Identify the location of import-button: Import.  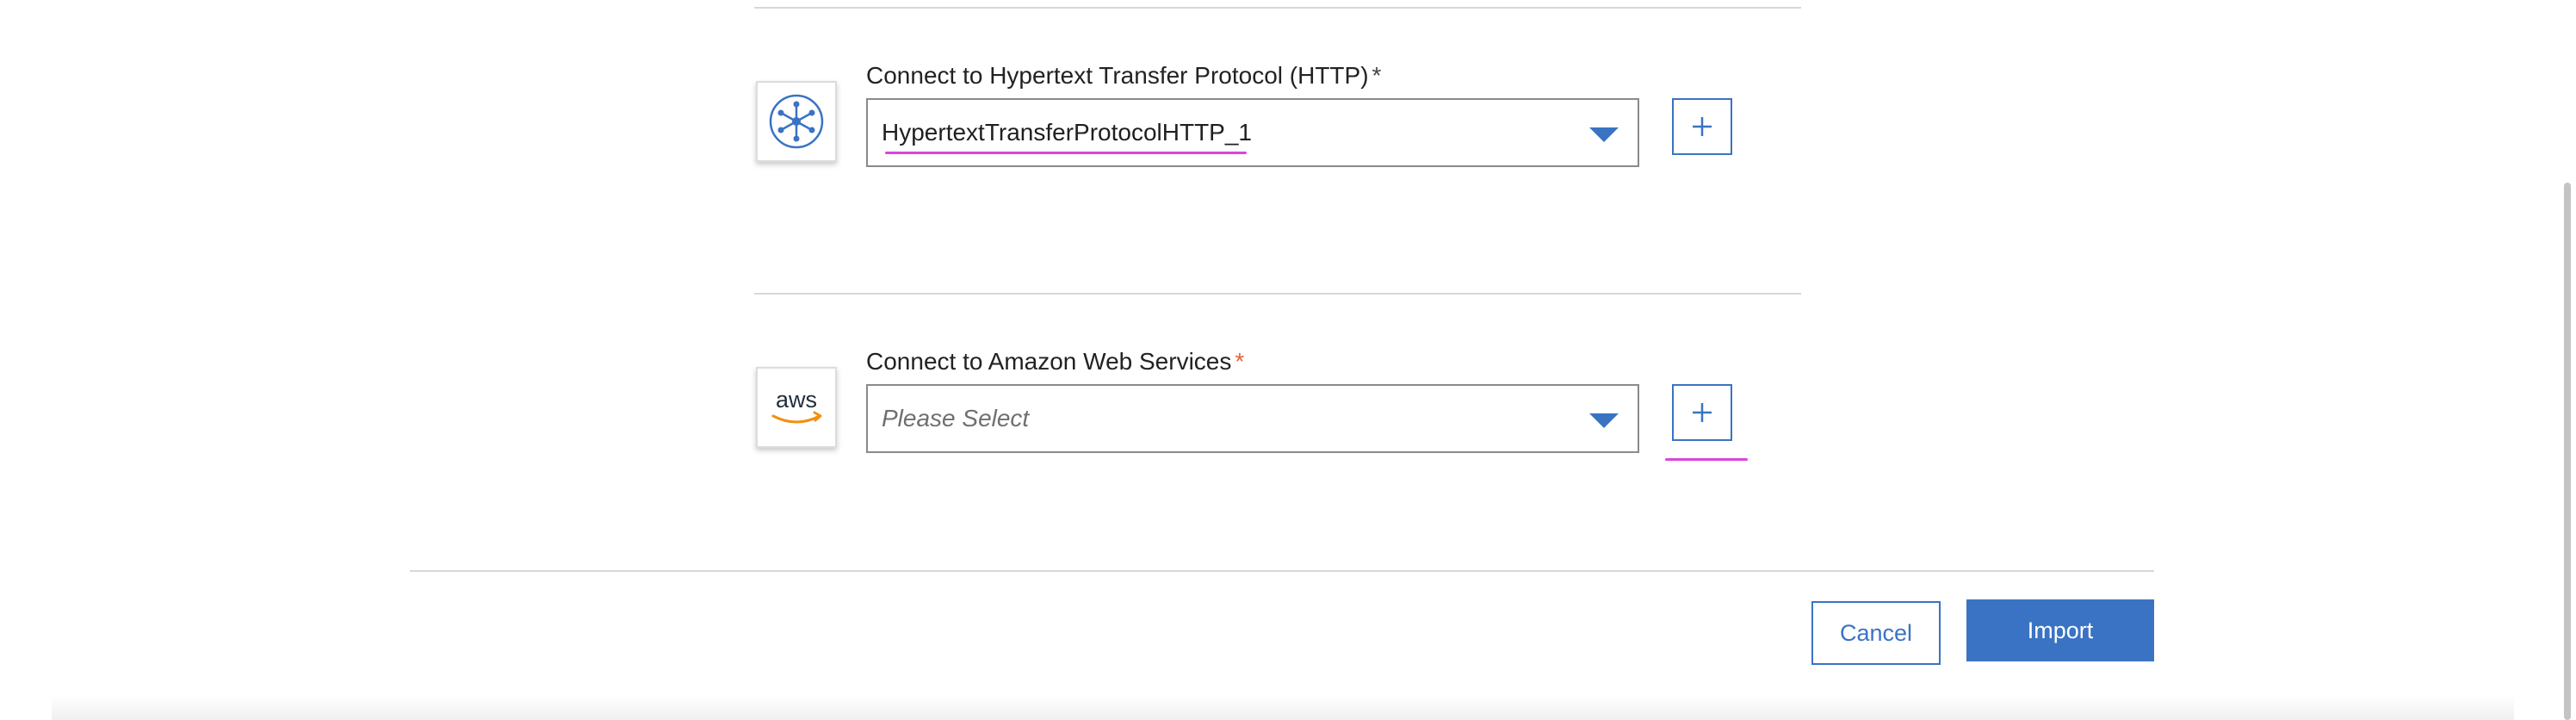
(2060, 630).